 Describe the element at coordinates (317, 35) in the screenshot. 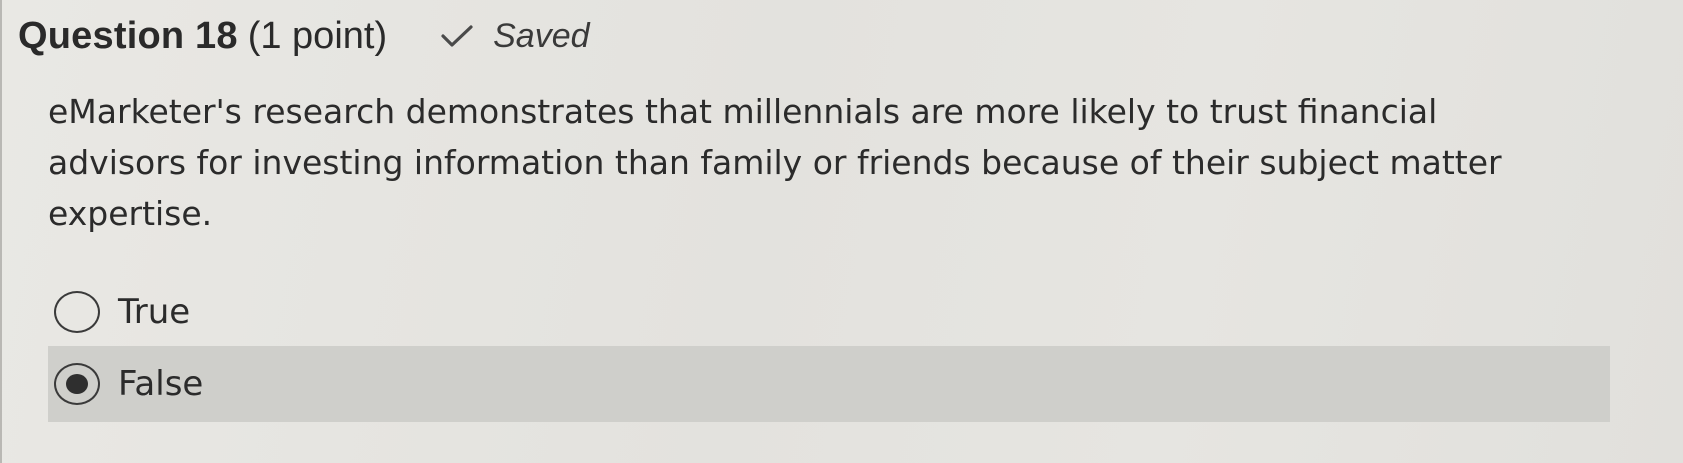

I see `question-points: (1 point)` at that location.